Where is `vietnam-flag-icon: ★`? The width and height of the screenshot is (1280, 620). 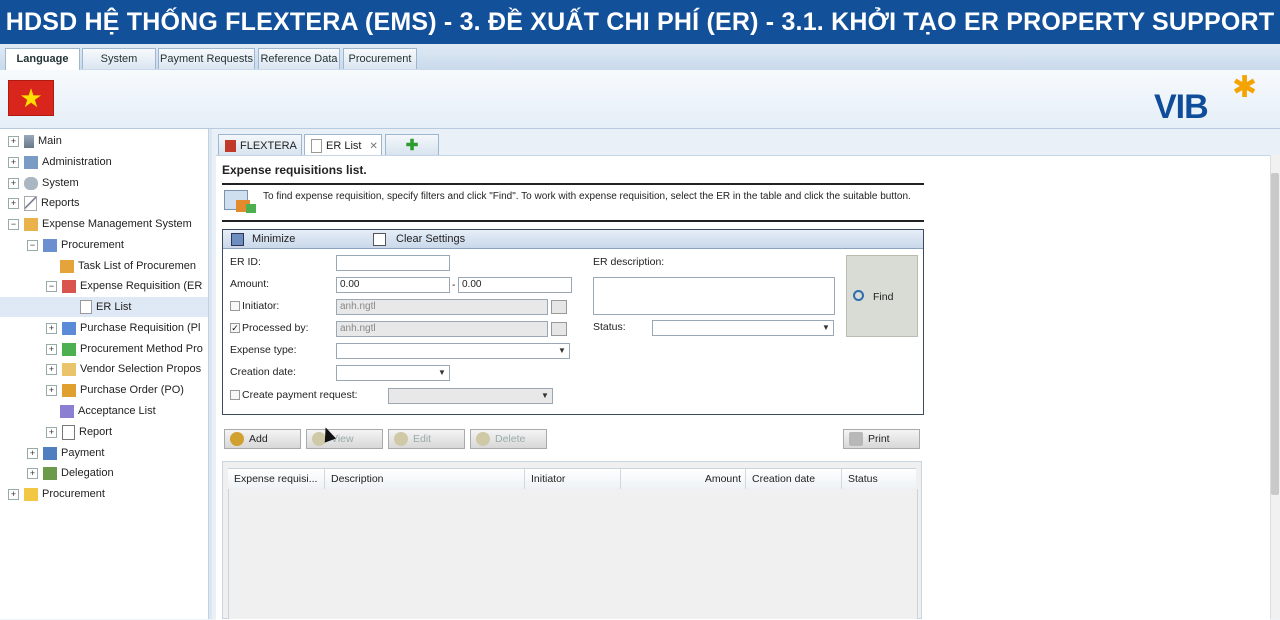
vietnam-flag-icon: ★ is located at coordinates (31, 98).